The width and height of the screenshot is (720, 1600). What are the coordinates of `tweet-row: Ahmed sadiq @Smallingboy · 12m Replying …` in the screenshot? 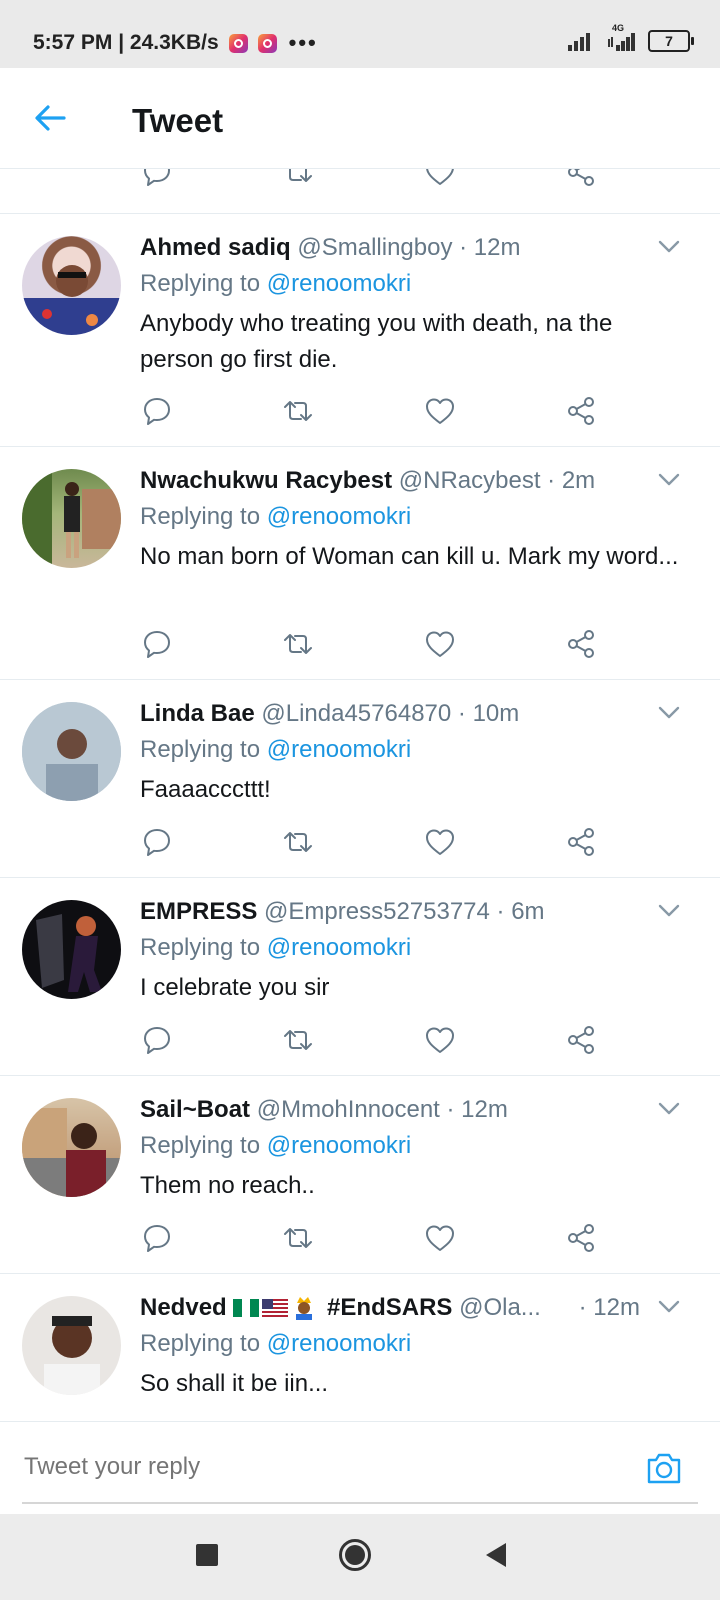 It's located at (360, 330).